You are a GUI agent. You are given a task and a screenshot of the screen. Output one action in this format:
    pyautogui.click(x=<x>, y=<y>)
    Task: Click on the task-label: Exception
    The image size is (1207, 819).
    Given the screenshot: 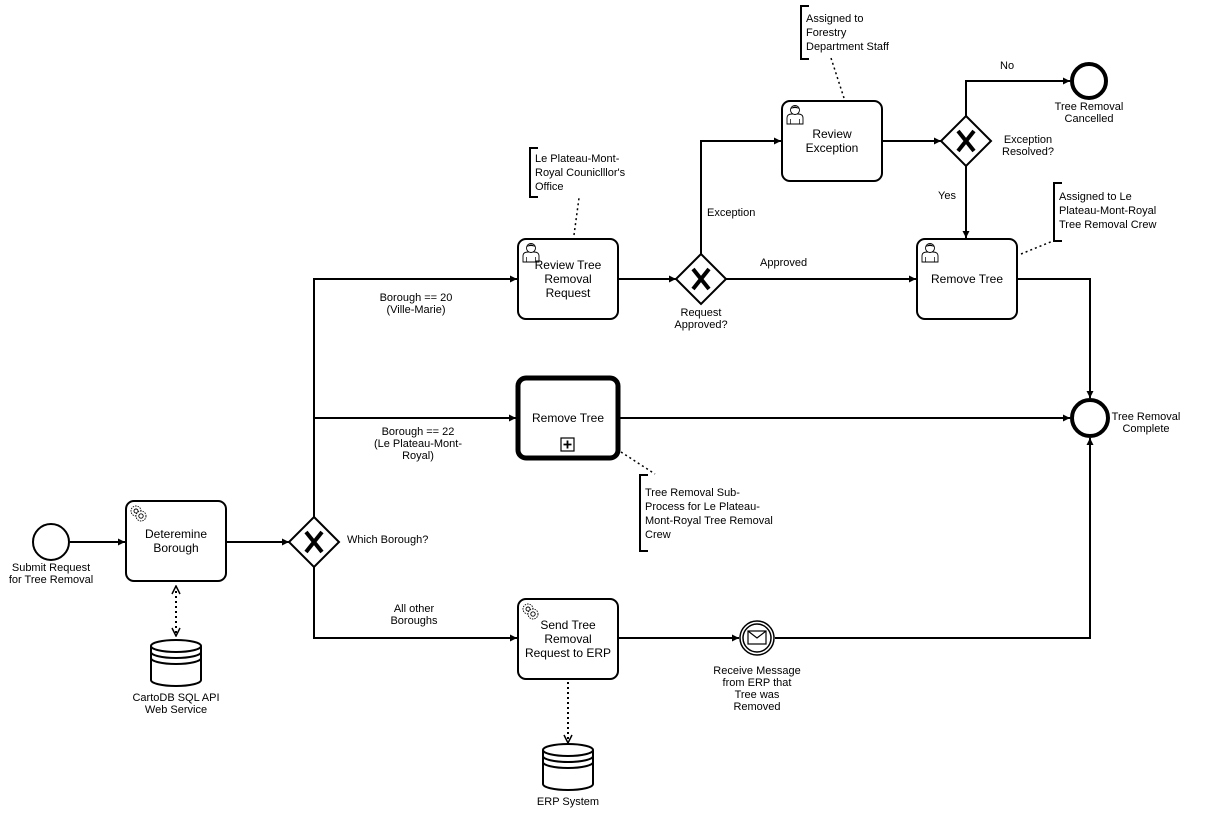 What is the action you would take?
    pyautogui.click(x=832, y=148)
    